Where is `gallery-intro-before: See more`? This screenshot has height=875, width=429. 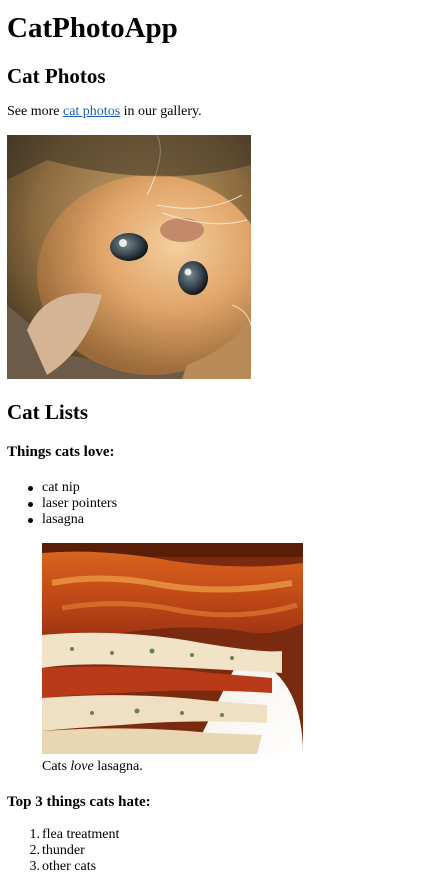 gallery-intro-before: See more is located at coordinates (35, 111).